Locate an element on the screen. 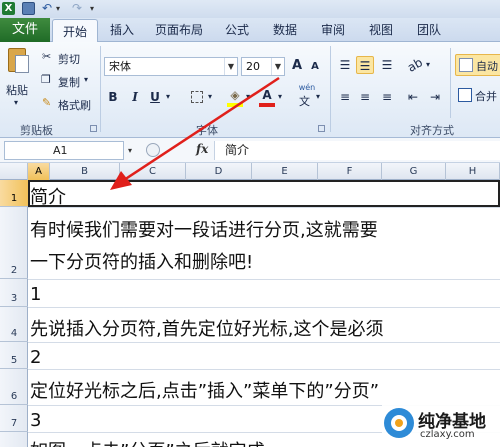 This screenshot has height=447, width=500. merge-center-label: 合并 is located at coordinates (486, 96).